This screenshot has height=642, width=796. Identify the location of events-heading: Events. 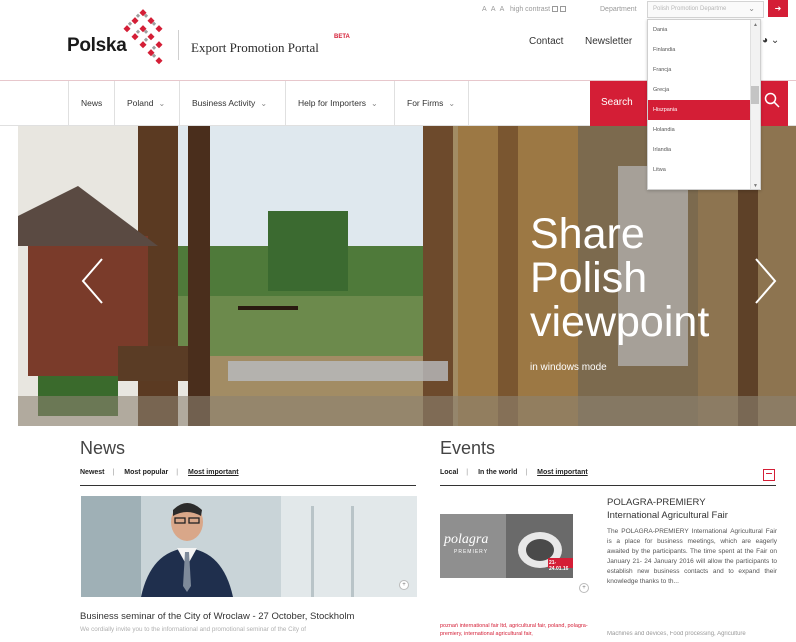
(468, 448).